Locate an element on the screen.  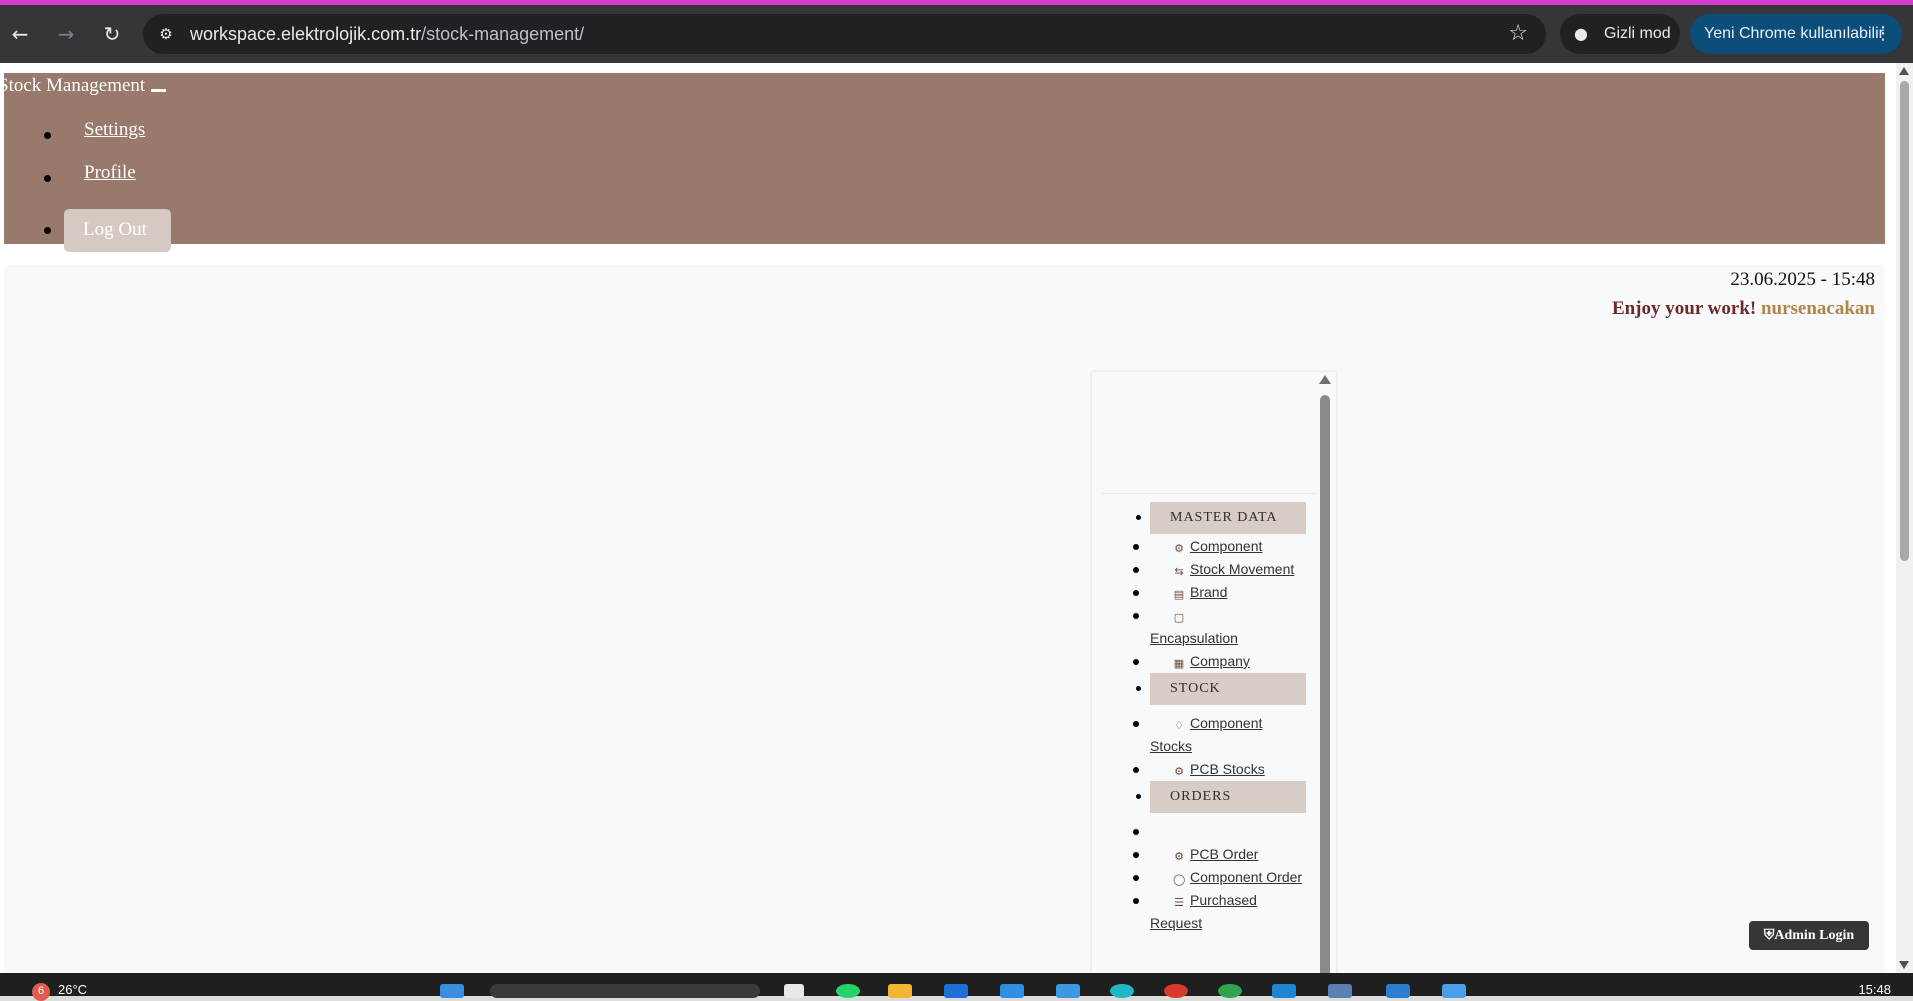
site-info-icon: ⚙ is located at coordinates (166, 34).